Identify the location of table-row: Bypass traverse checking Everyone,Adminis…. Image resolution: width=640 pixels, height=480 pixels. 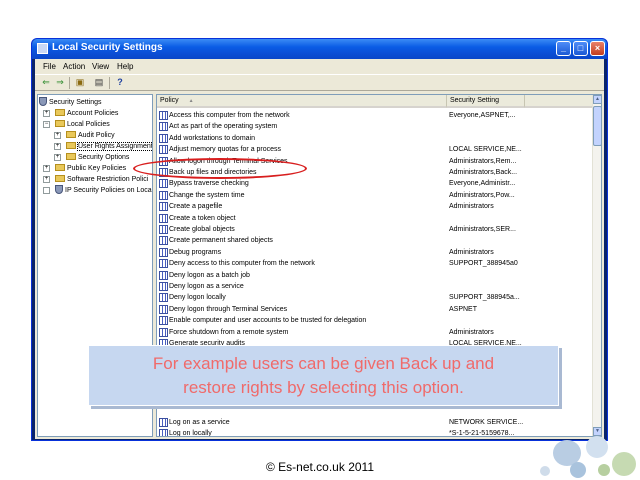
(377, 183).